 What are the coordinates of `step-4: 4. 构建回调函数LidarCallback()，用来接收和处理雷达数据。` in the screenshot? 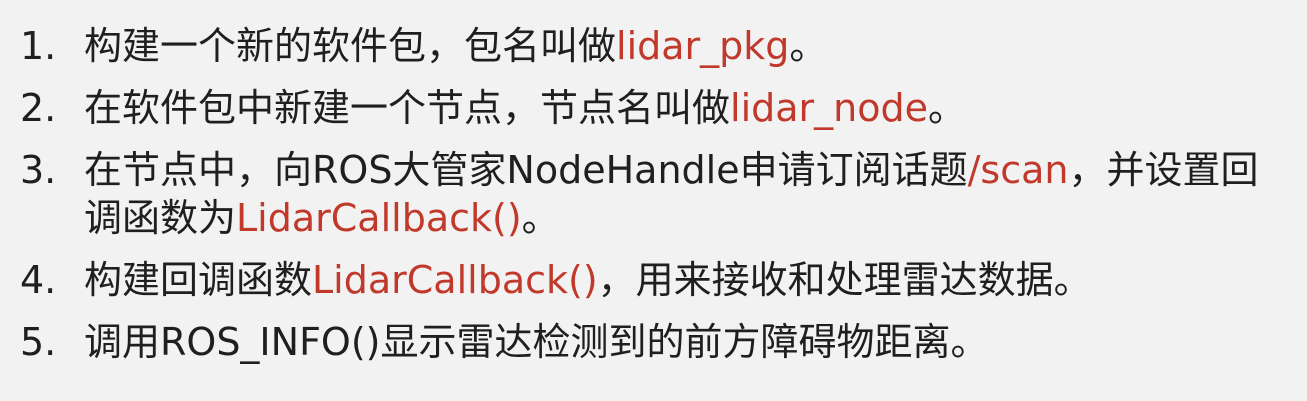 It's located at (654, 280).